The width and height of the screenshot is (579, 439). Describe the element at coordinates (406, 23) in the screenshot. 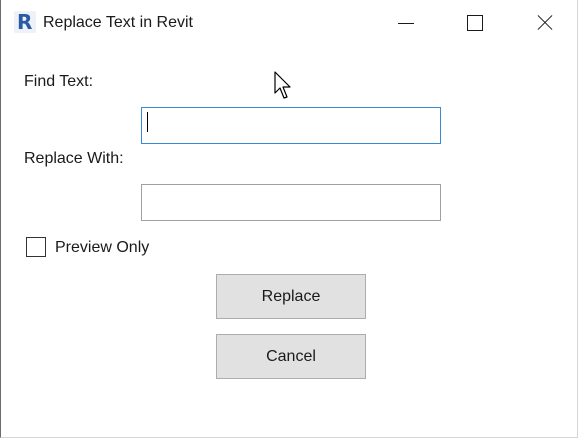

I see `minimize-button` at that location.